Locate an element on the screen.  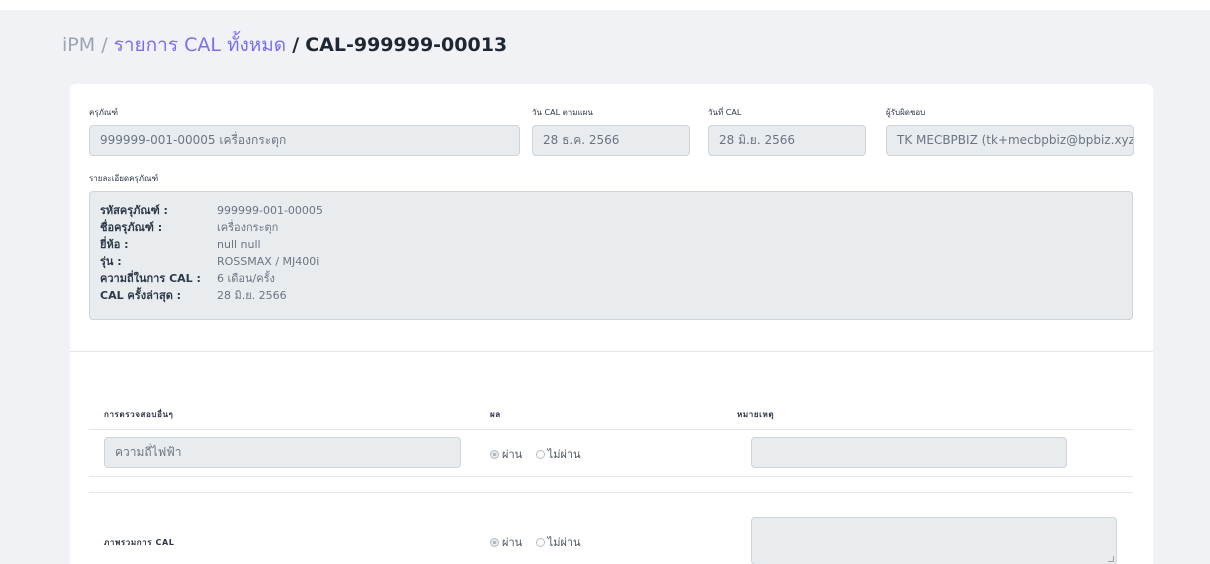
section-divider is located at coordinates (611, 351).